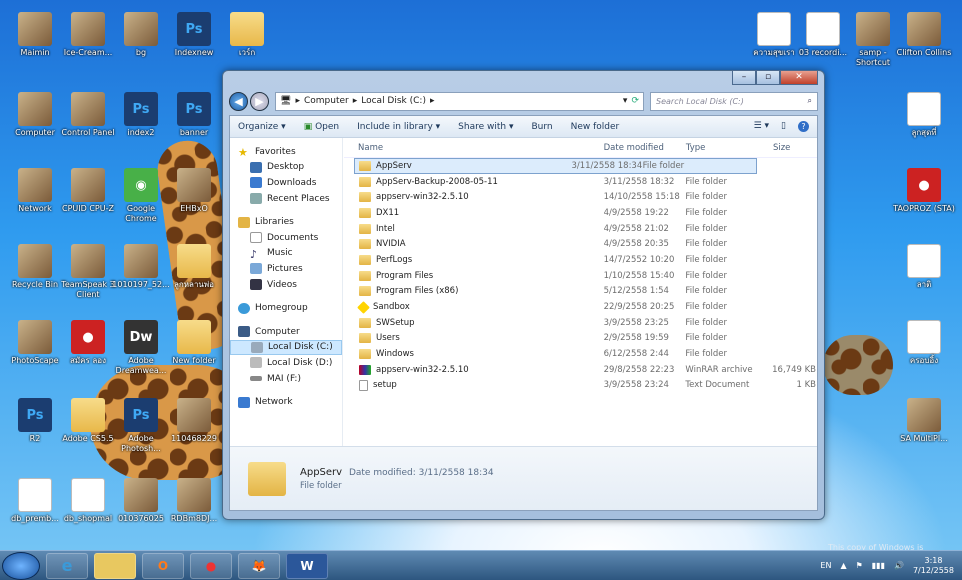 This screenshot has width=962, height=580. Describe the element at coordinates (326, 101) in the screenshot. I see `breadcrumb-computer: Computer` at that location.